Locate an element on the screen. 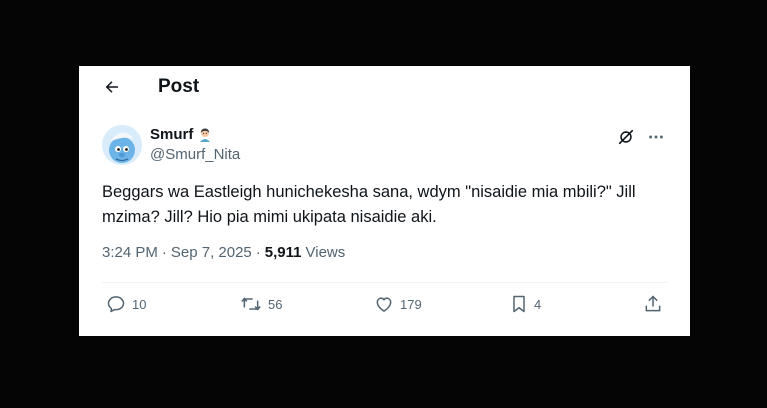  post-top-actions is located at coordinates (641, 137).